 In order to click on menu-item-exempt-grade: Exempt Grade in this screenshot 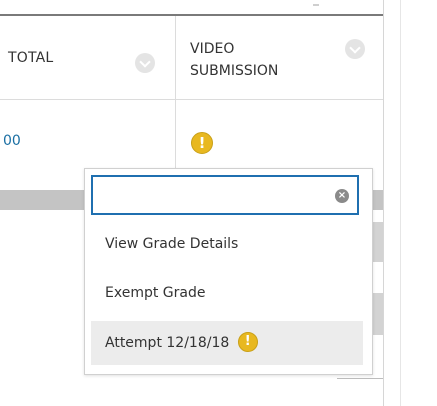, I will do `click(227, 293)`.